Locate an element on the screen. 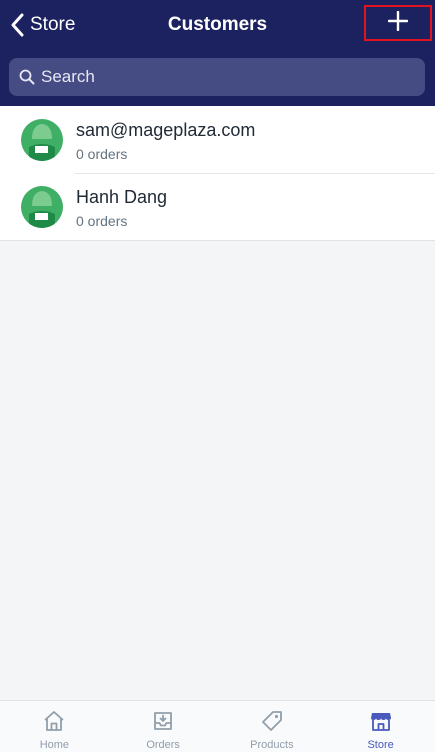 The width and height of the screenshot is (435, 752). add-customer-button is located at coordinates (398, 23).